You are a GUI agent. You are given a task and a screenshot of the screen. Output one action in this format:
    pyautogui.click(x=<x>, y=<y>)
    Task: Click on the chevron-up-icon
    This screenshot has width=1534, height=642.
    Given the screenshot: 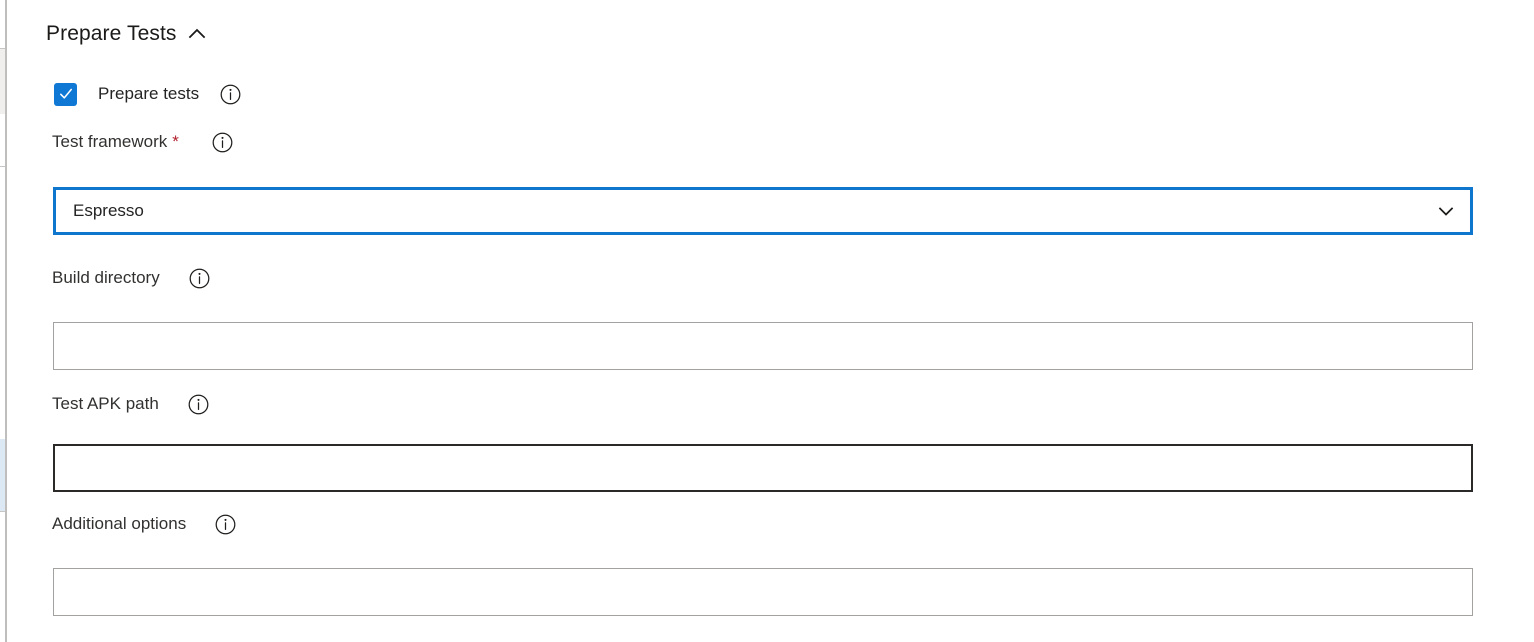 What is the action you would take?
    pyautogui.click(x=197, y=34)
    